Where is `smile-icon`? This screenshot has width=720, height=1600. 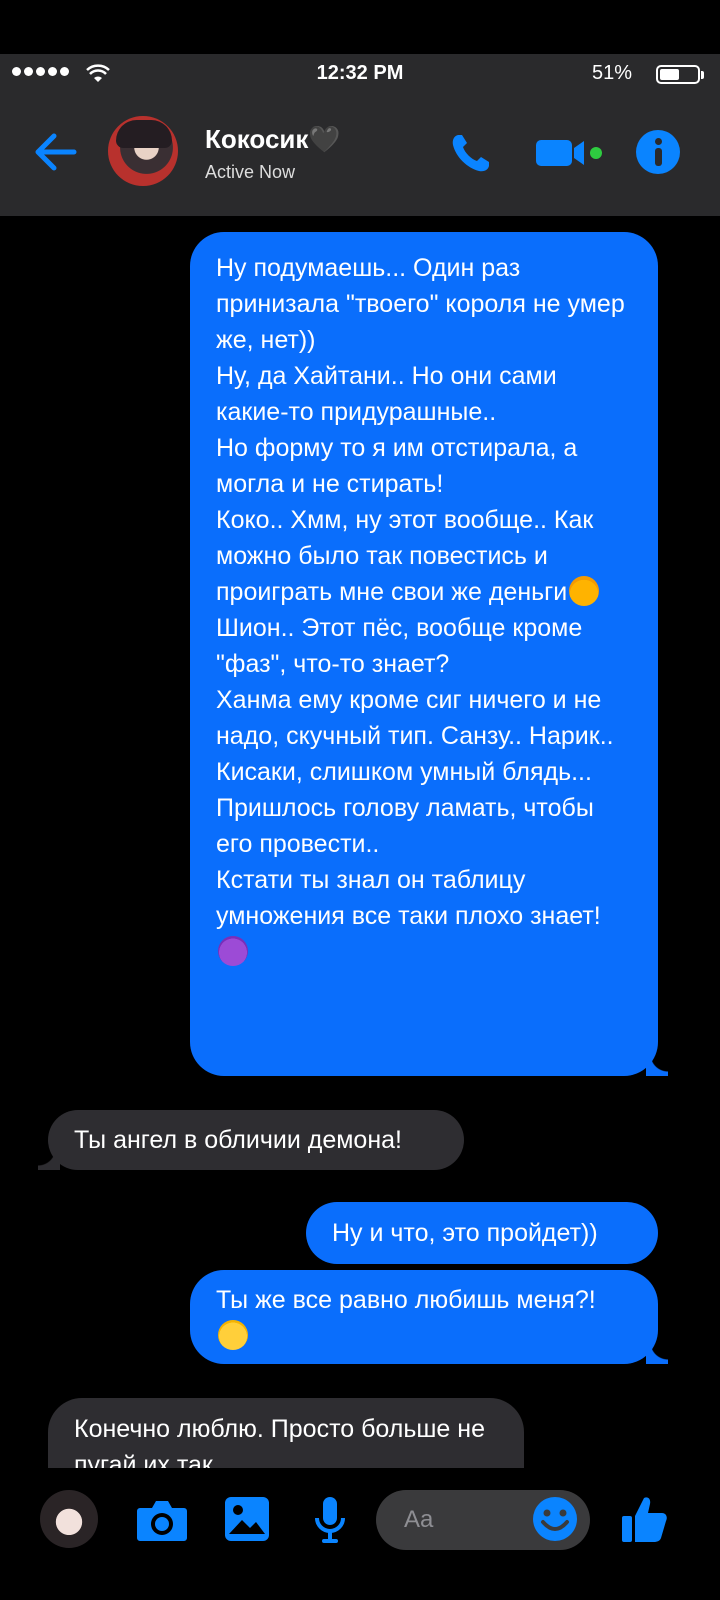 smile-icon is located at coordinates (555, 1519).